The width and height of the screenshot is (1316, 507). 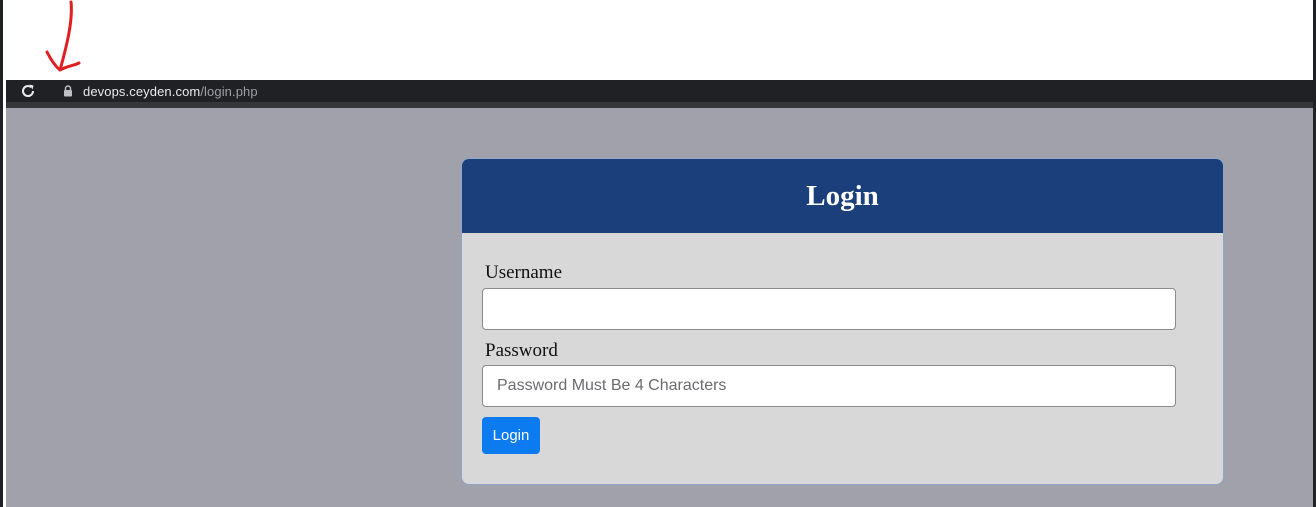 I want to click on browser-address-bar: devops.ceyden.com/login.php, so click(x=659, y=91).